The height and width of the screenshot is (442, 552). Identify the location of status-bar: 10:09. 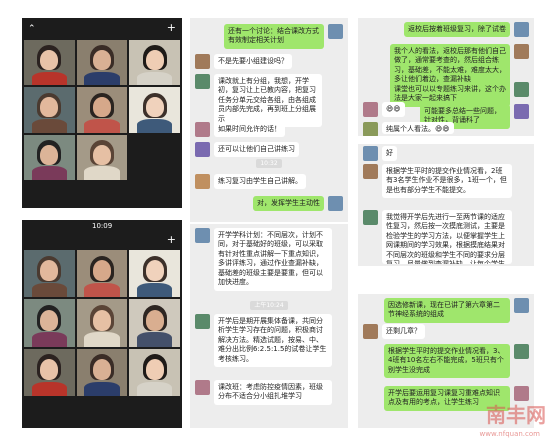
(102, 226).